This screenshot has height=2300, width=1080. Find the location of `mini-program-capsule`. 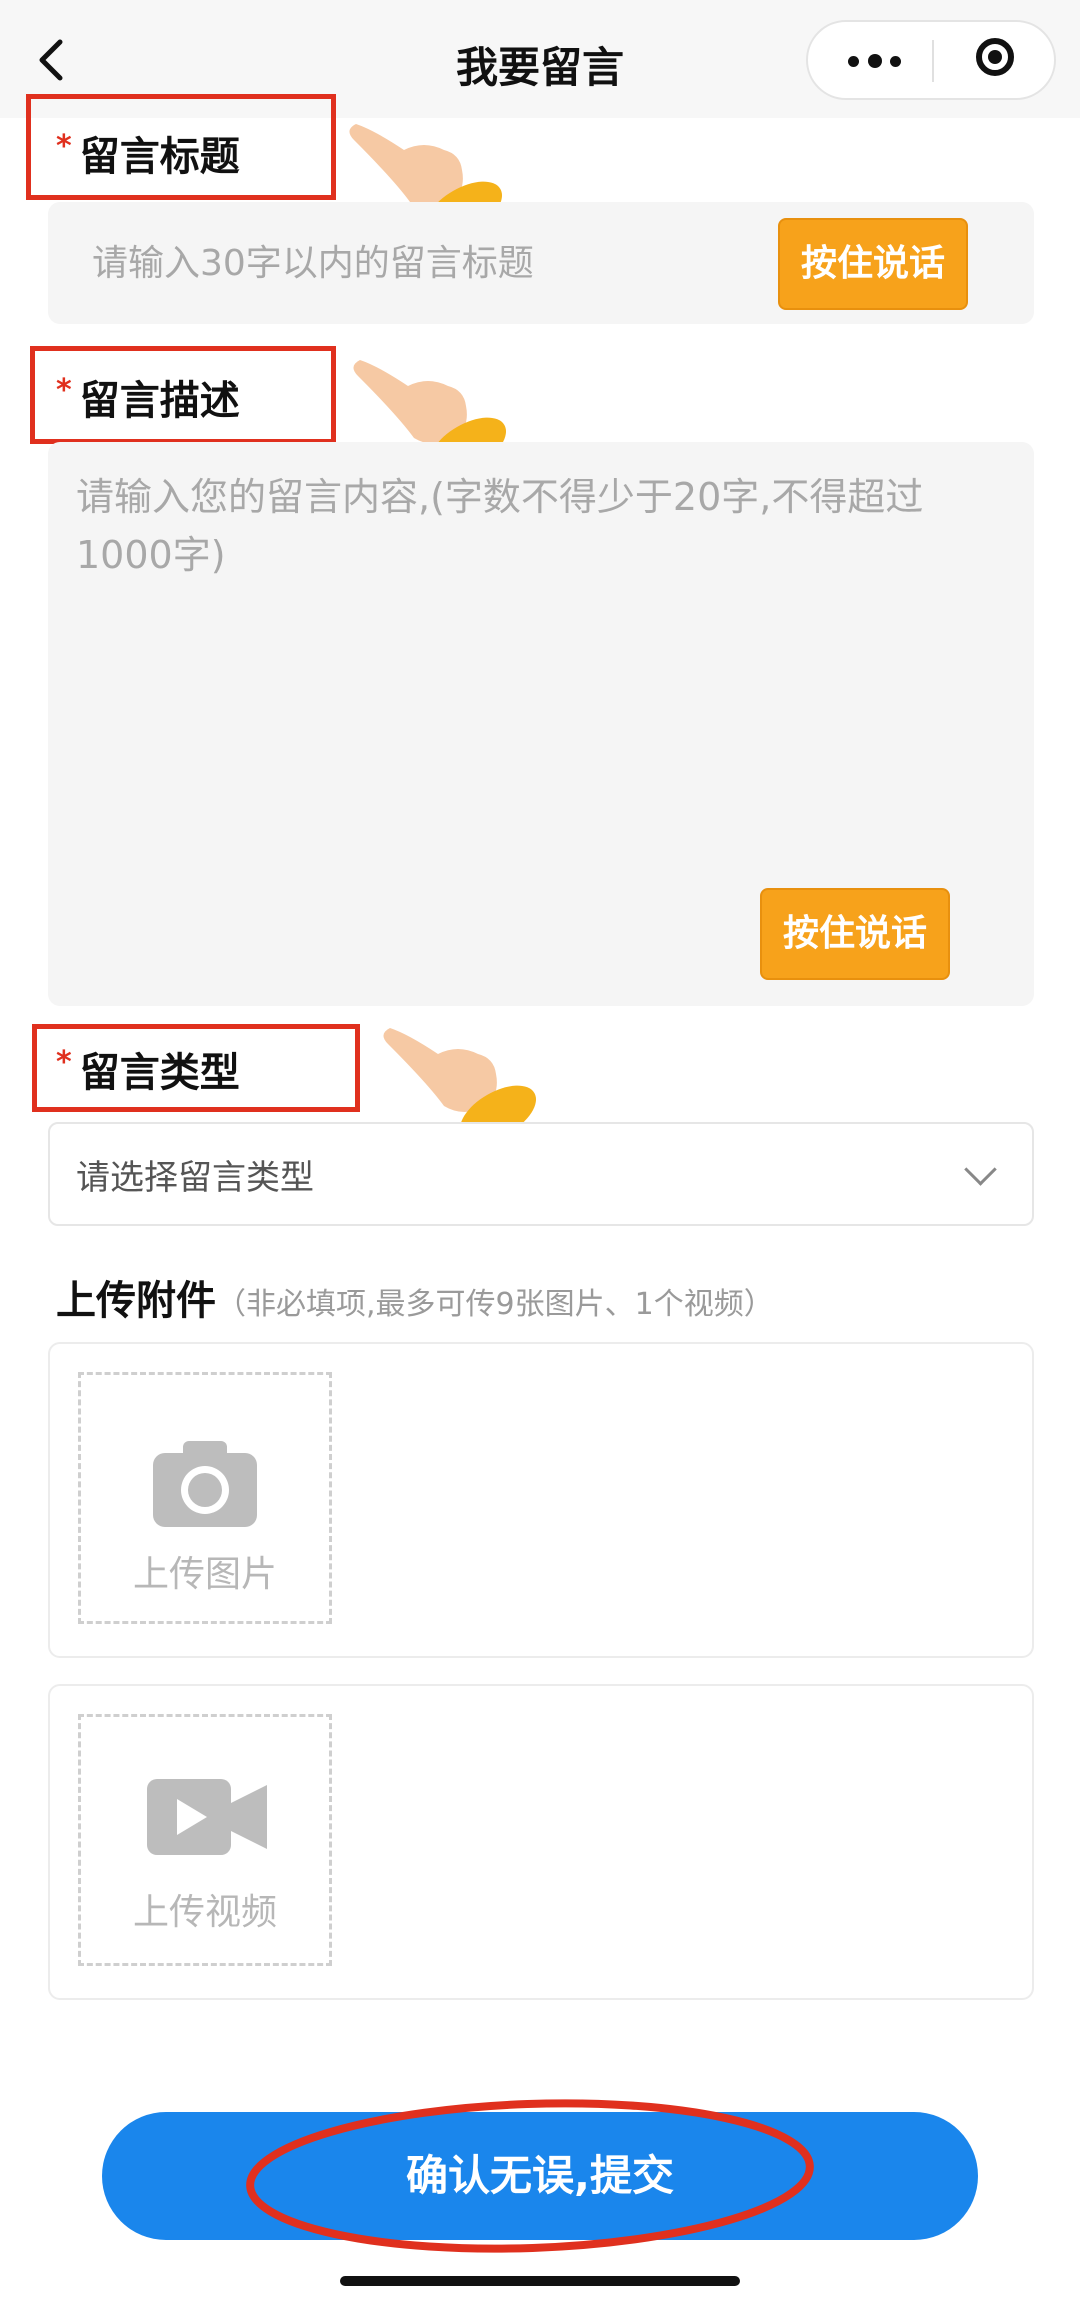

mini-program-capsule is located at coordinates (931, 60).